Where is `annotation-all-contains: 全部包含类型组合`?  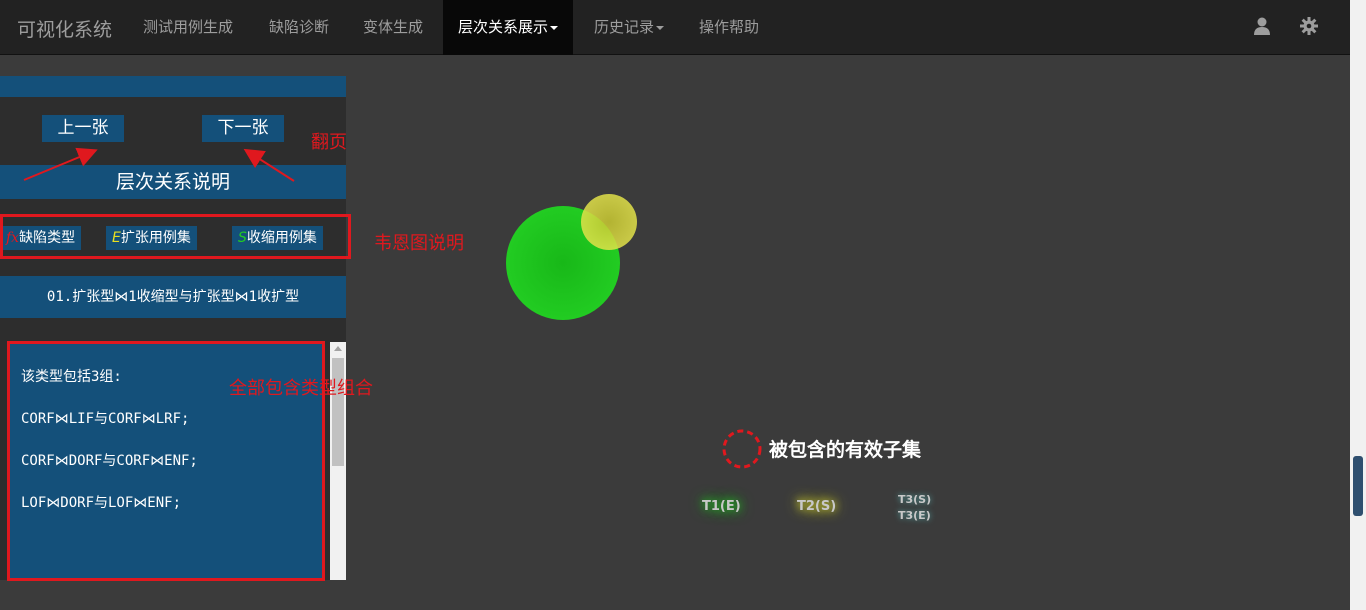 annotation-all-contains: 全部包含类型组合 is located at coordinates (301, 388).